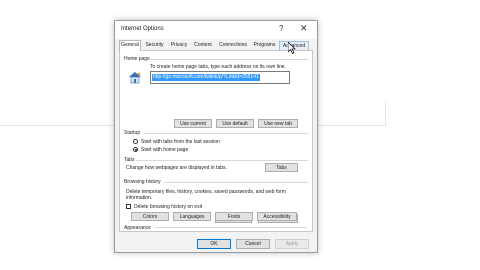 Image resolution: width=480 pixels, height=270 pixels. What do you see at coordinates (165, 150) in the screenshot?
I see `startup-home-page-label: Start with home page` at bounding box center [165, 150].